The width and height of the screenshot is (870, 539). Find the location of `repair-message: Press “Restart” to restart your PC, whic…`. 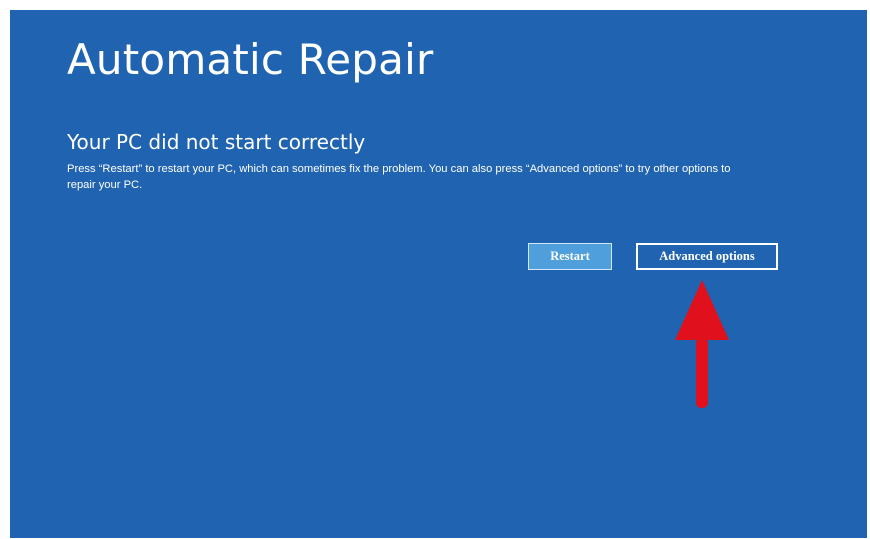

repair-message: Press “Restart” to restart your PC, whic… is located at coordinates (399, 177).